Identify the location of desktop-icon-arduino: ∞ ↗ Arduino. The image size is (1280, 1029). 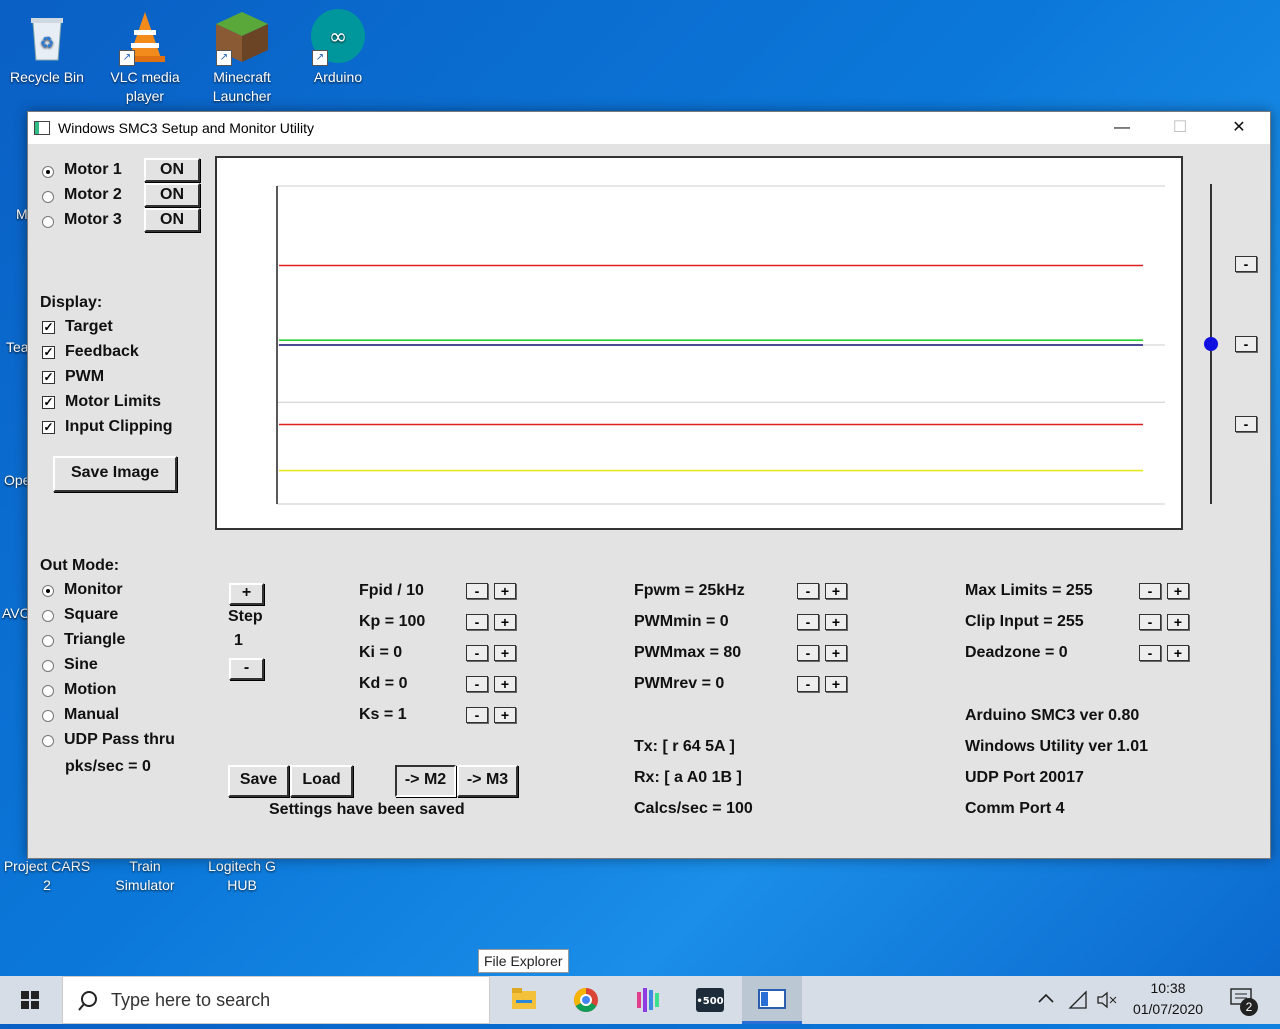
(338, 47).